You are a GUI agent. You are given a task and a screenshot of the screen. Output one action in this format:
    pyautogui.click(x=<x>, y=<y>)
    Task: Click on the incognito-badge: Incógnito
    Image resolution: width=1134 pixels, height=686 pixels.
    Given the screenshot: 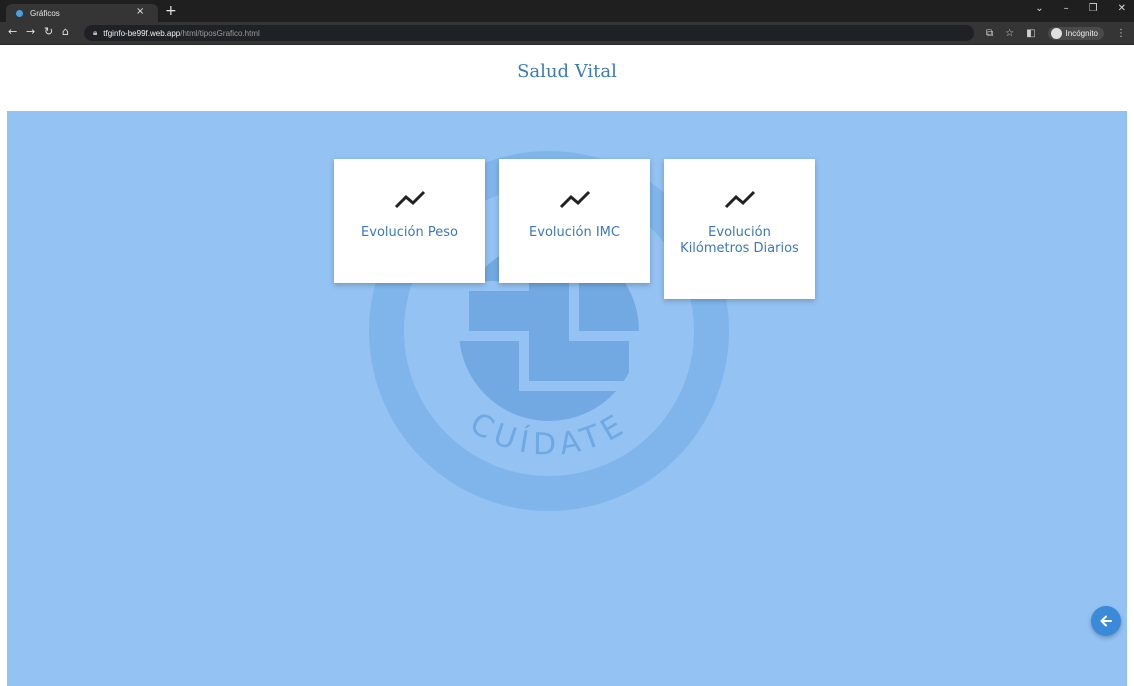 What is the action you would take?
    pyautogui.click(x=1075, y=33)
    